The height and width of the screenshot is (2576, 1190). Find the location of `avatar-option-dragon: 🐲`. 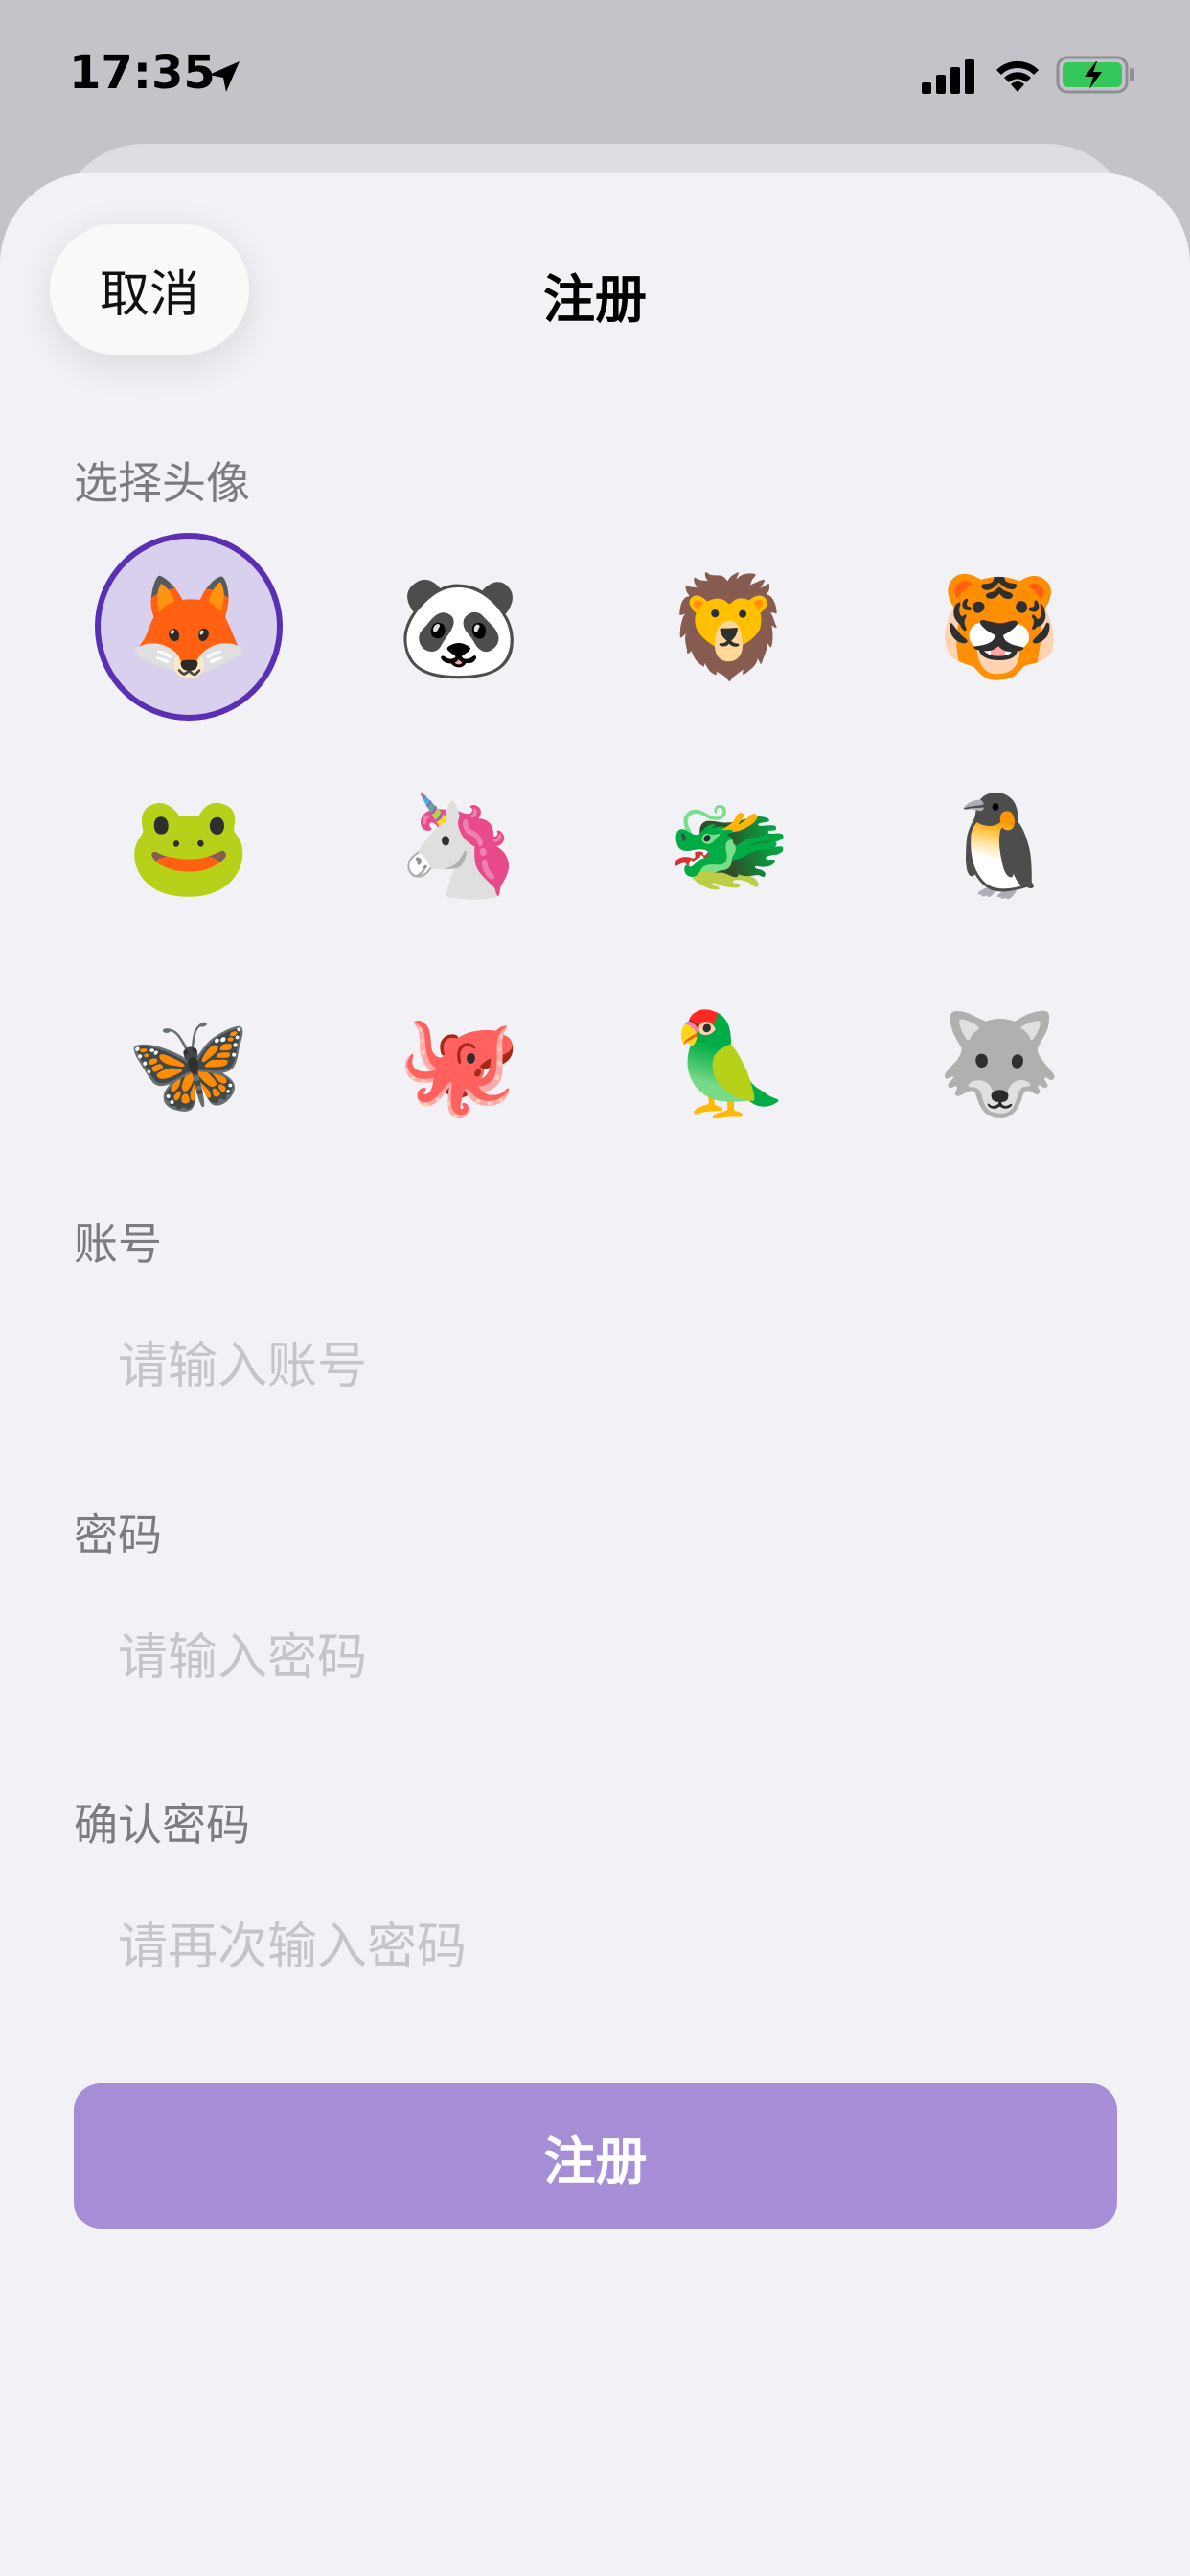

avatar-option-dragon: 🐲 is located at coordinates (729, 845).